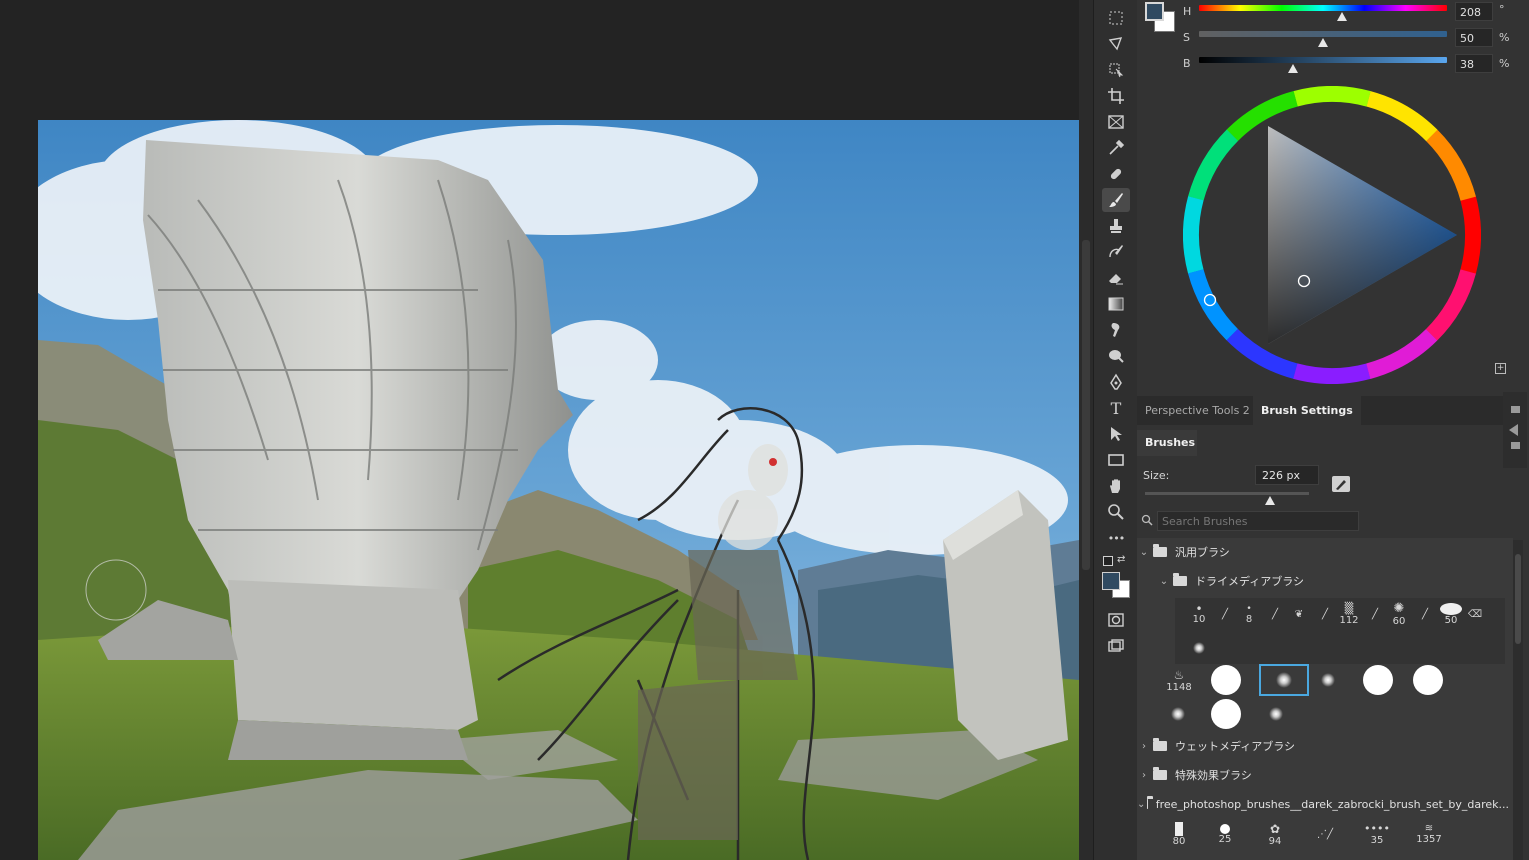  Describe the element at coordinates (1116, 70) in the screenshot. I see `object-select-tool-icon` at that location.